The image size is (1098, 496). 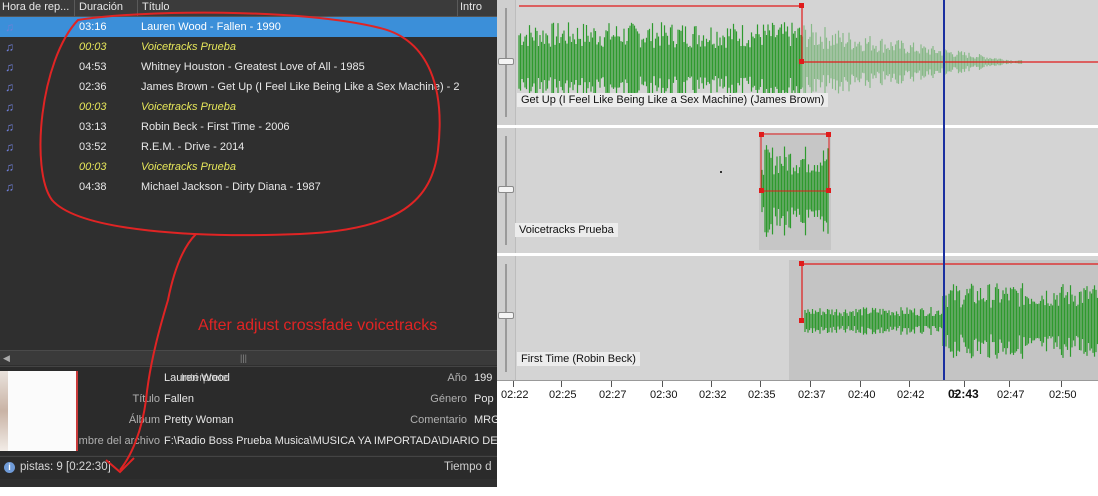 I want to click on ruler-tick-label: 02:32, so click(x=713, y=395).